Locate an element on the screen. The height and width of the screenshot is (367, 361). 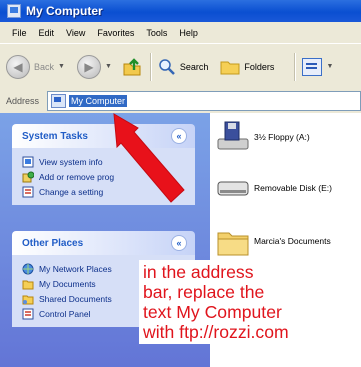
menu-file: File is located at coordinates (16, 33).